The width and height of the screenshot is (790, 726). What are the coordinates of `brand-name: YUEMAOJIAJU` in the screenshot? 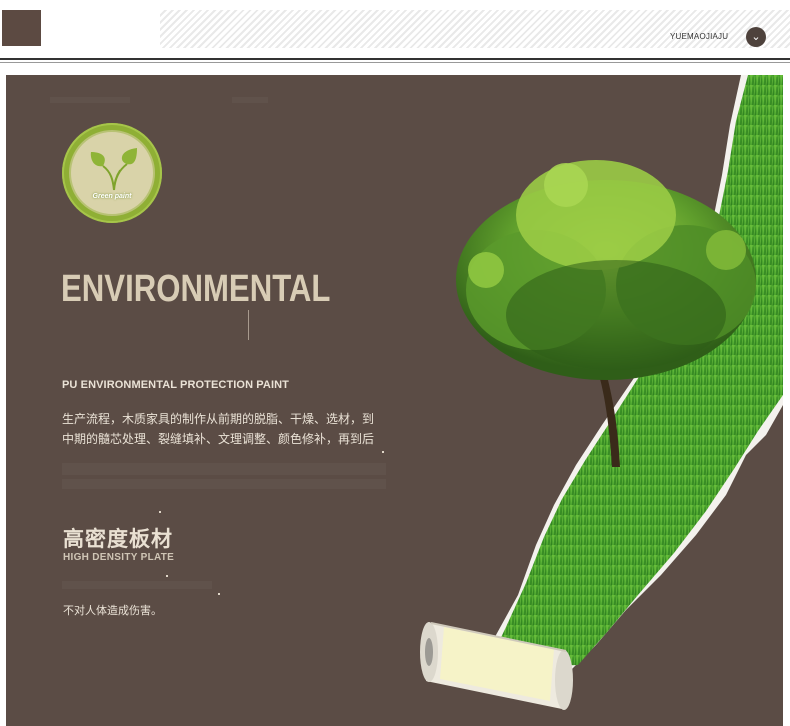 It's located at (699, 36).